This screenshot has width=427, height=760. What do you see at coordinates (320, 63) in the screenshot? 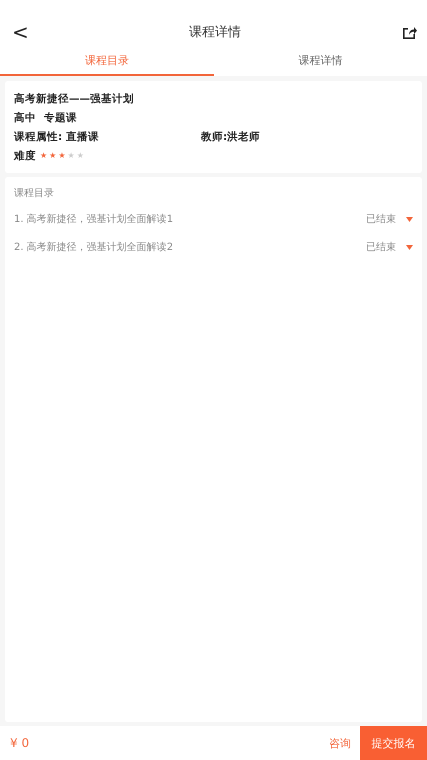
I see `tab: 课程详情` at bounding box center [320, 63].